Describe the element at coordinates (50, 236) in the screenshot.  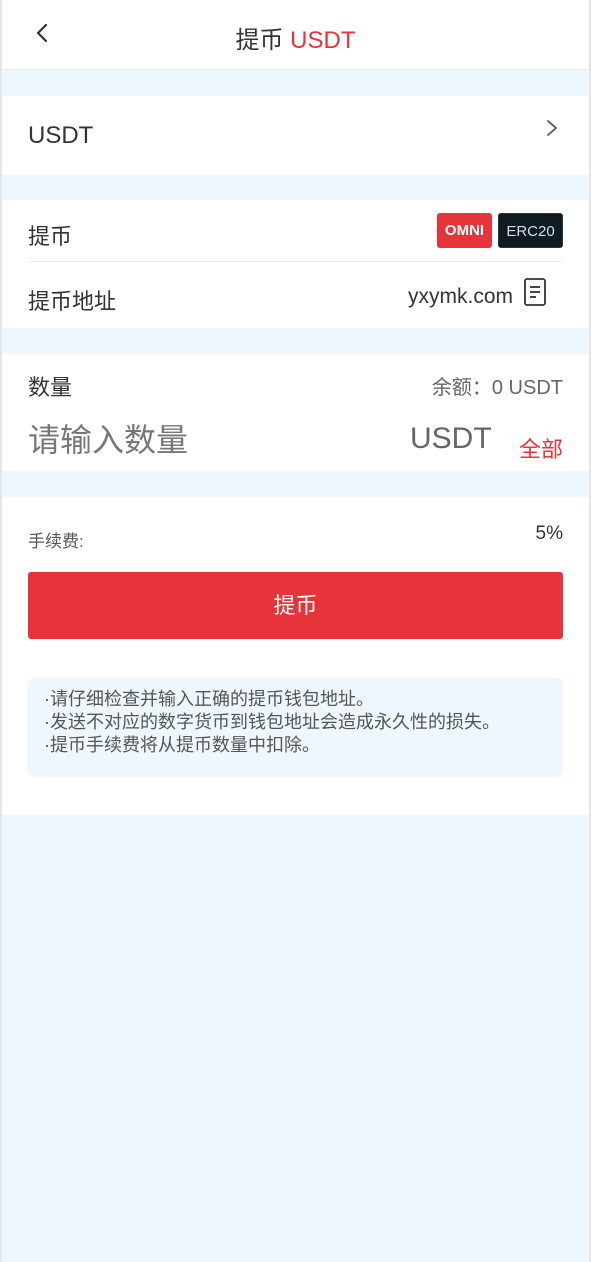
I see `withdraw-label: 提币` at that location.